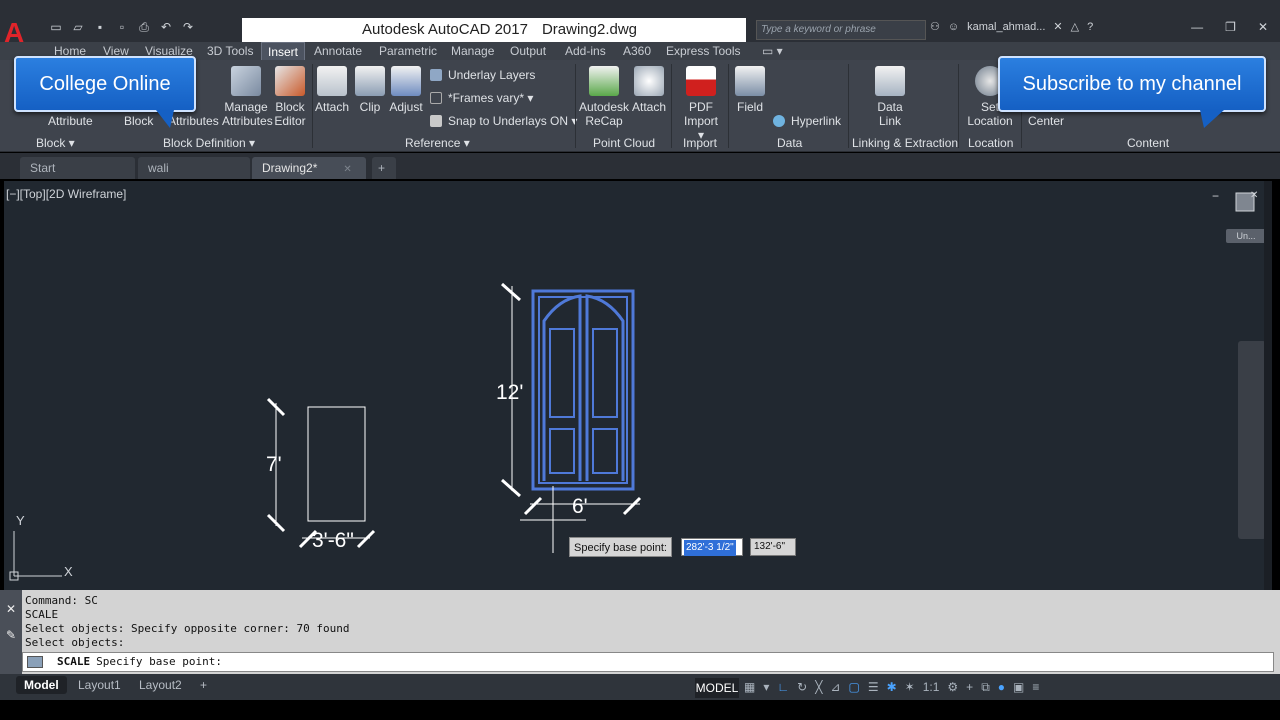  What do you see at coordinates (985, 687) in the screenshot?
I see `isolate-icon: ⧉` at bounding box center [985, 687].